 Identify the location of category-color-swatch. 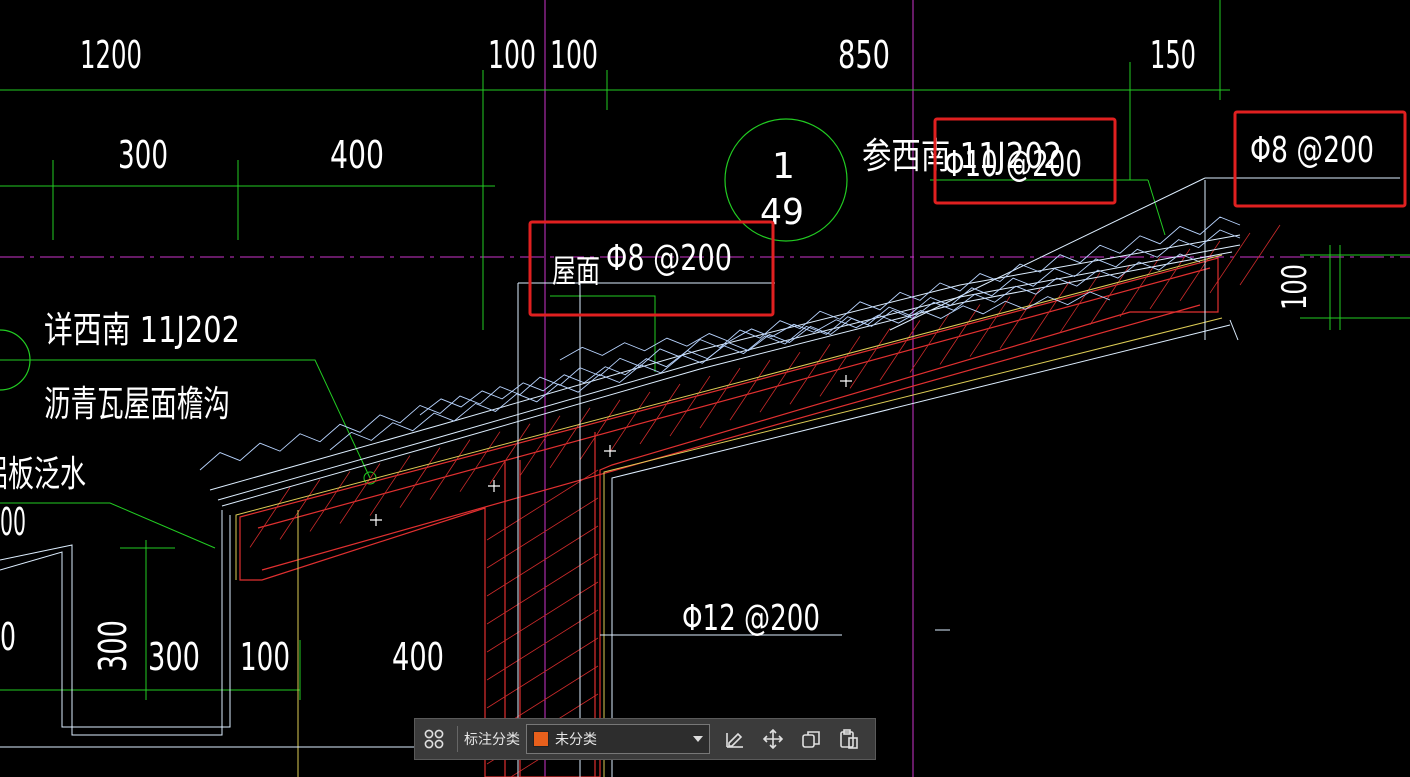
(541, 739).